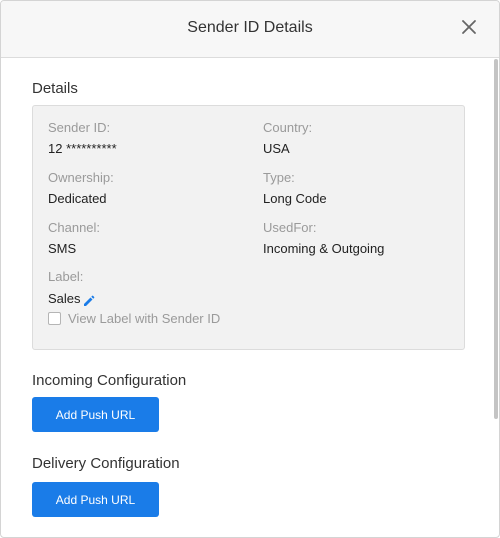 Image resolution: width=500 pixels, height=538 pixels. What do you see at coordinates (95, 499) in the screenshot?
I see `delivery-add-push-url-button: Add Push URL` at bounding box center [95, 499].